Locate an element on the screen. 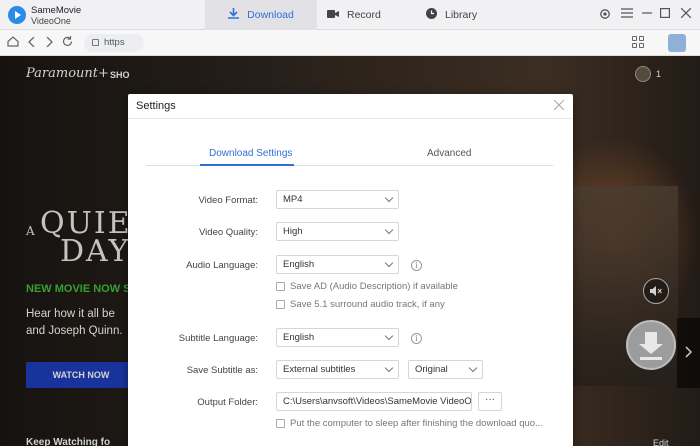 Image resolution: width=700 pixels, height=446 pixels. lock-icon is located at coordinates (95, 42).